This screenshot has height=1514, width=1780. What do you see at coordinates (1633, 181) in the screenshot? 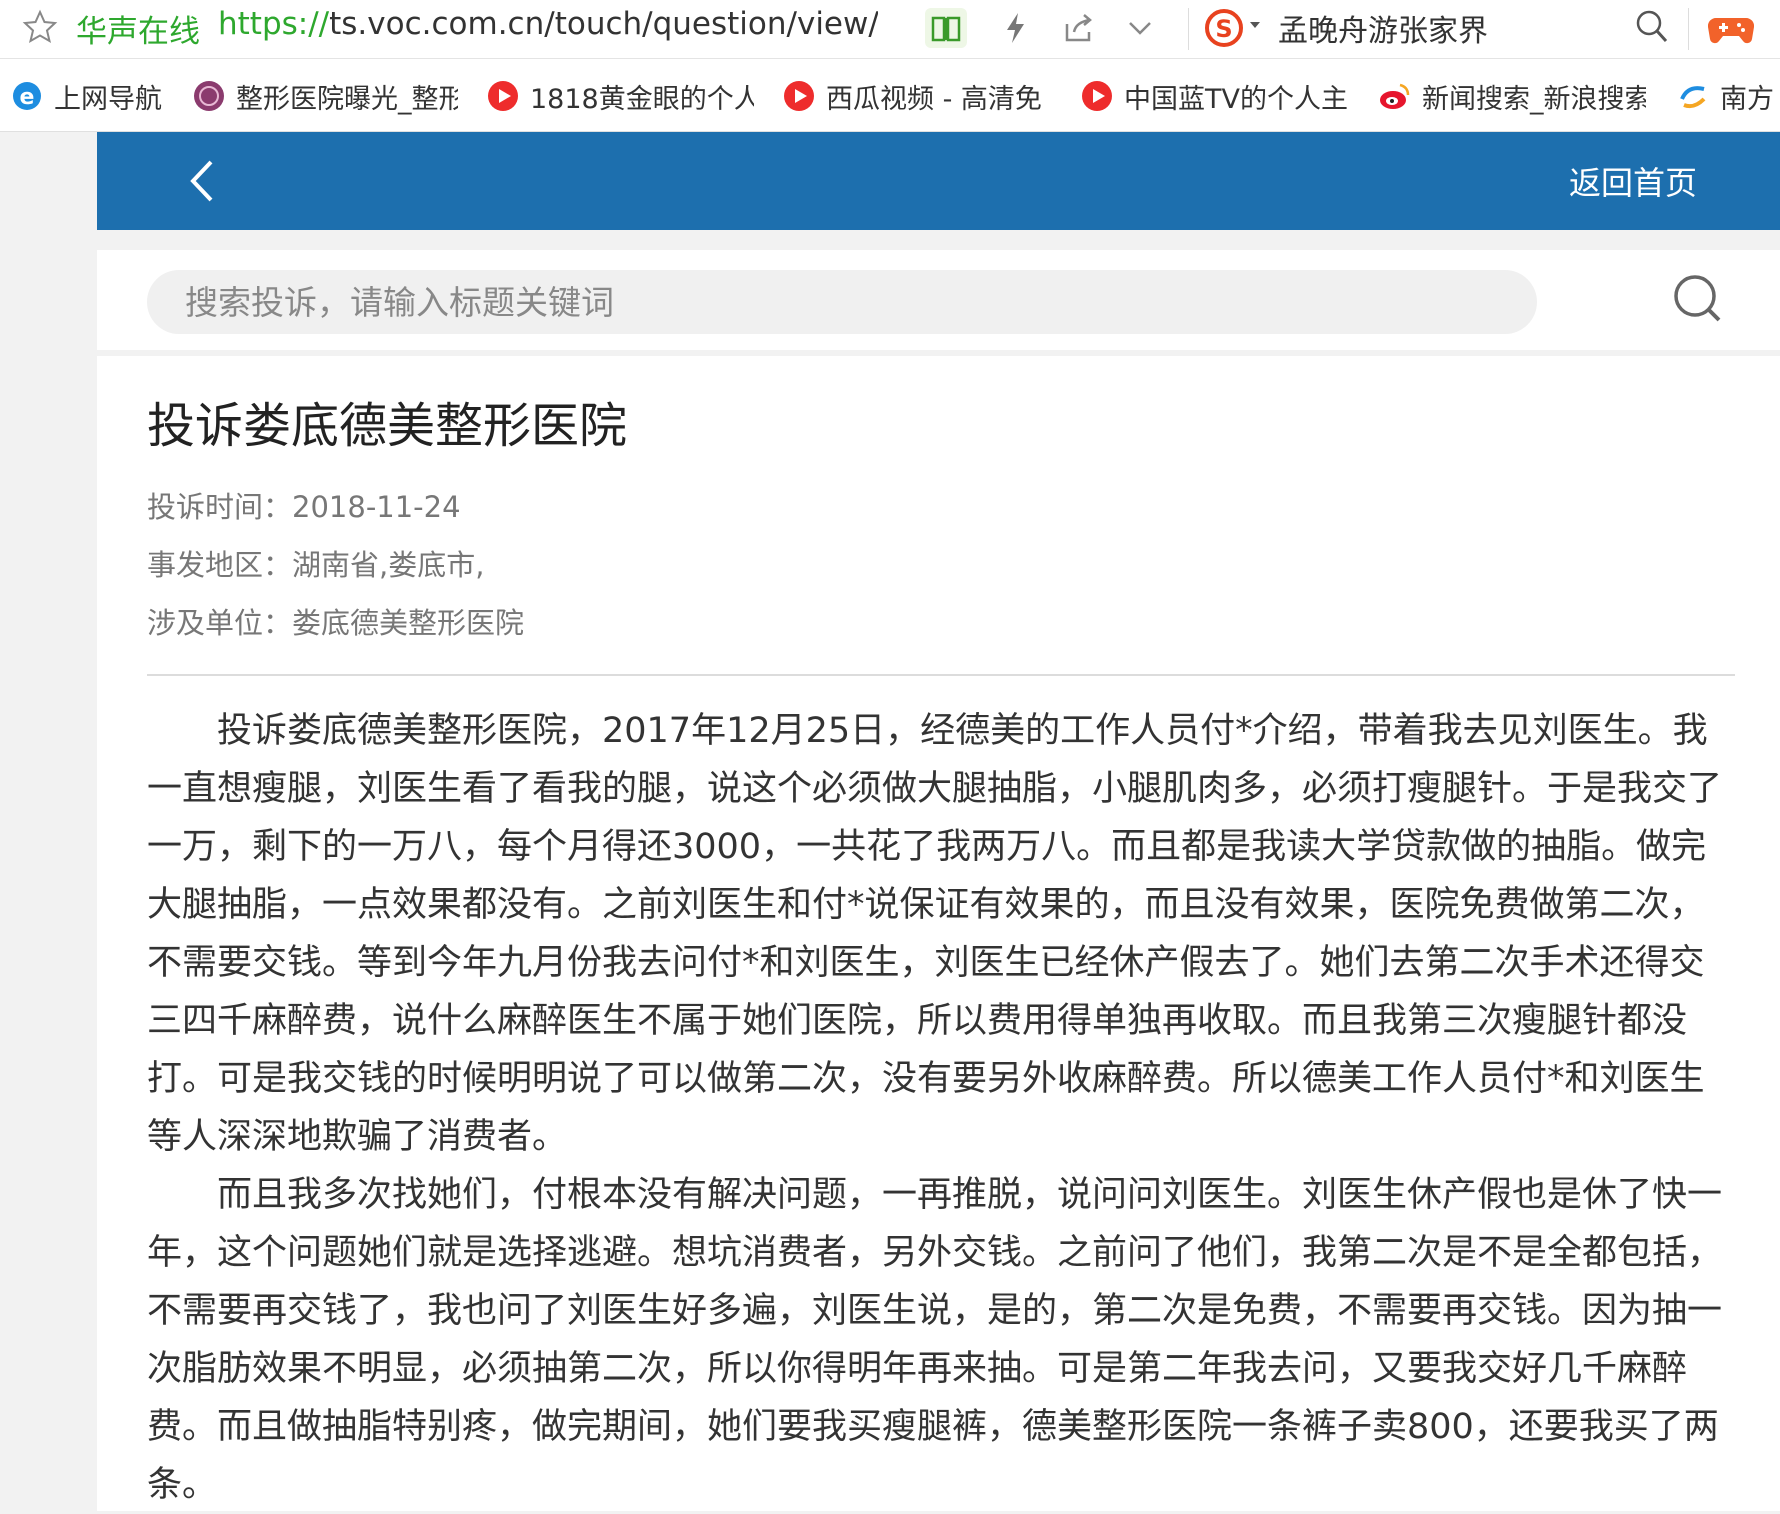
I see `home-link: 返回首页` at bounding box center [1633, 181].